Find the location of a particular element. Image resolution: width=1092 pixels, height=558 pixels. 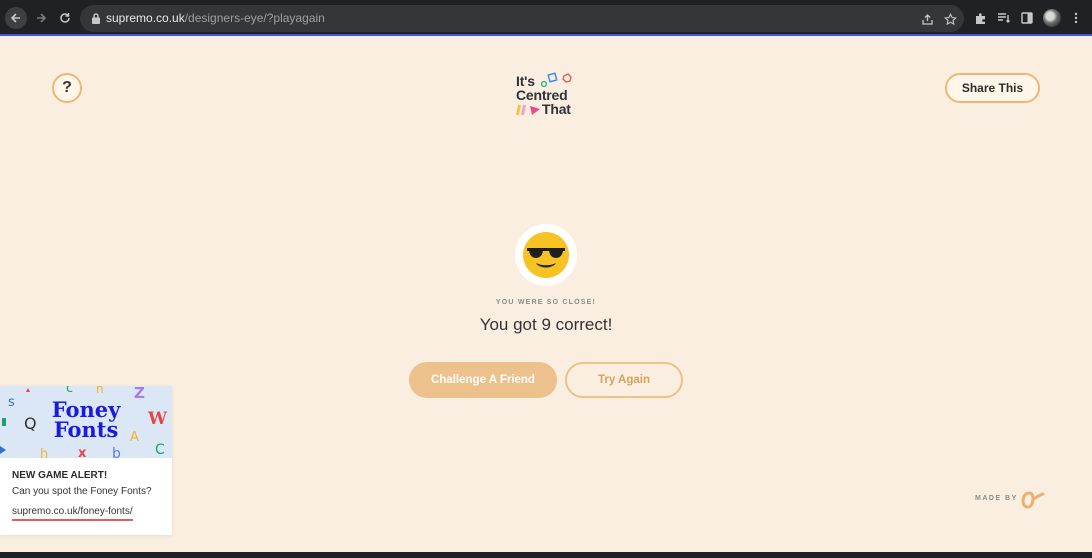

promo-banner-title-line2: Fonts is located at coordinates (86, 429).